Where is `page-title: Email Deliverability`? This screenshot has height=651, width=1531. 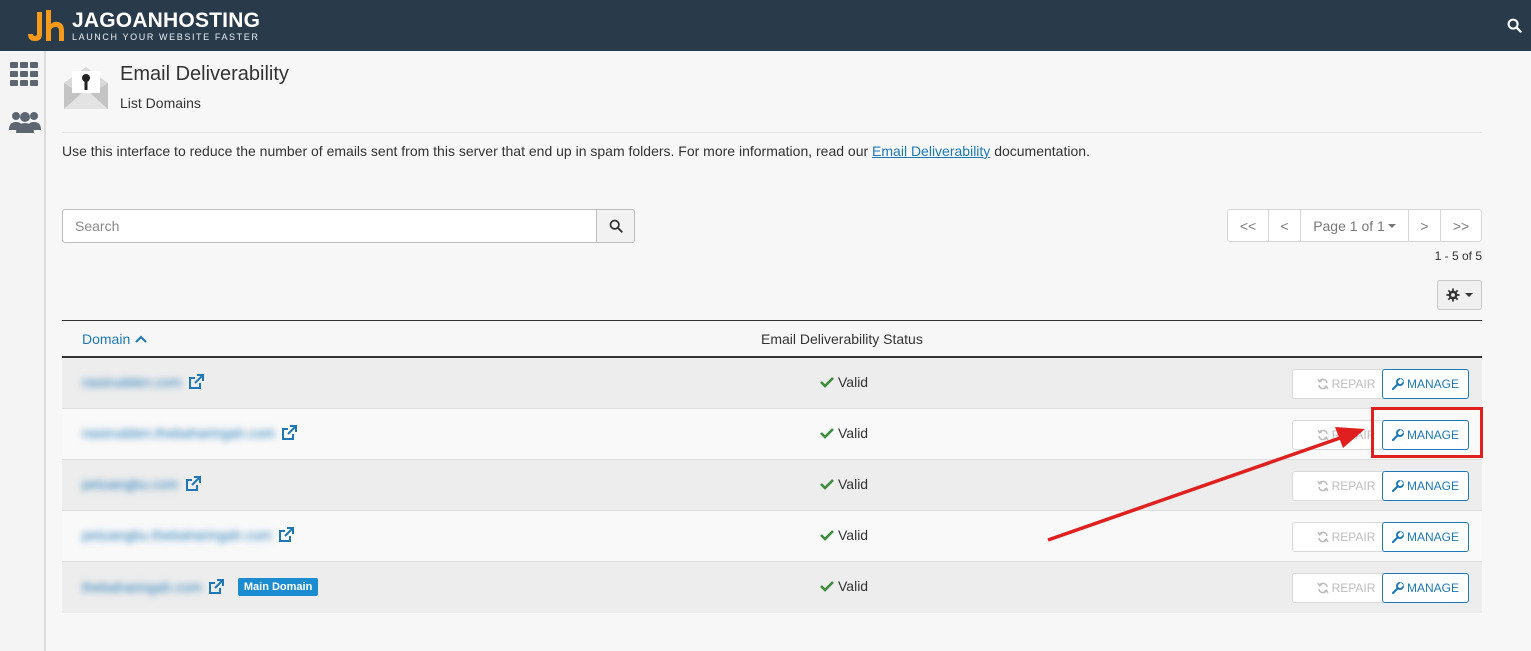
page-title: Email Deliverability is located at coordinates (204, 74).